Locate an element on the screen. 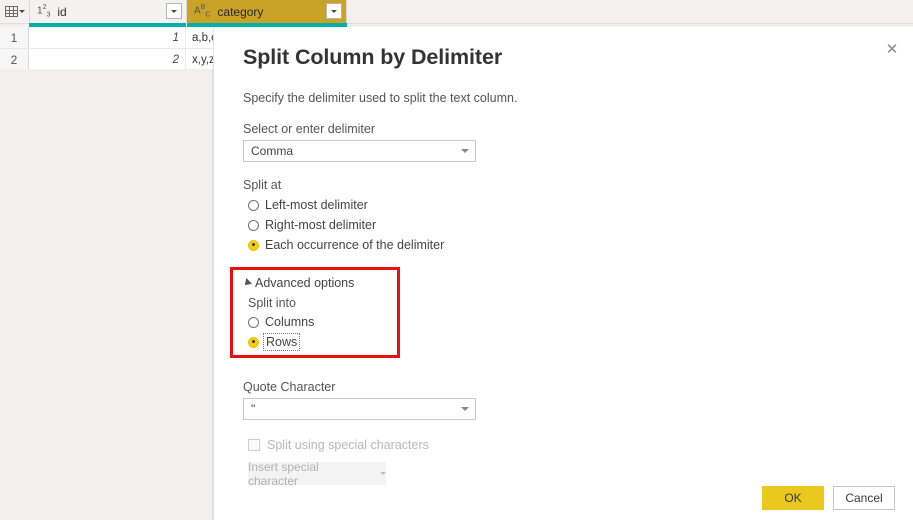  grid-column-header-row: 123 id ABC category is located at coordinates (456, 12).